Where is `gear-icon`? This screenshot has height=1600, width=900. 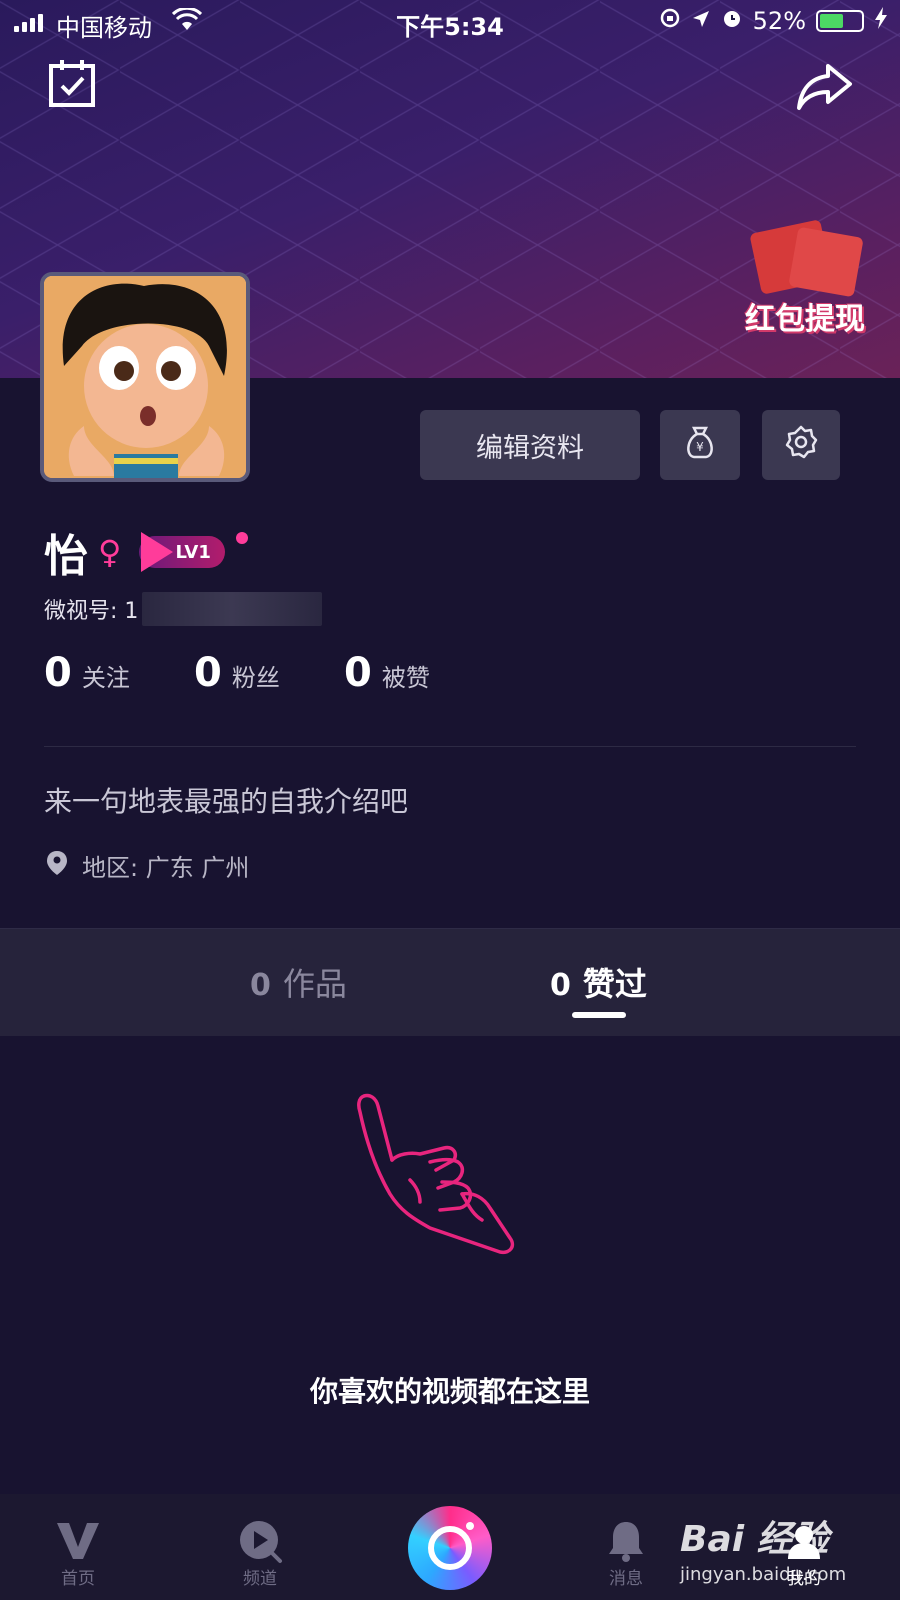
gear-icon is located at coordinates (801, 445).